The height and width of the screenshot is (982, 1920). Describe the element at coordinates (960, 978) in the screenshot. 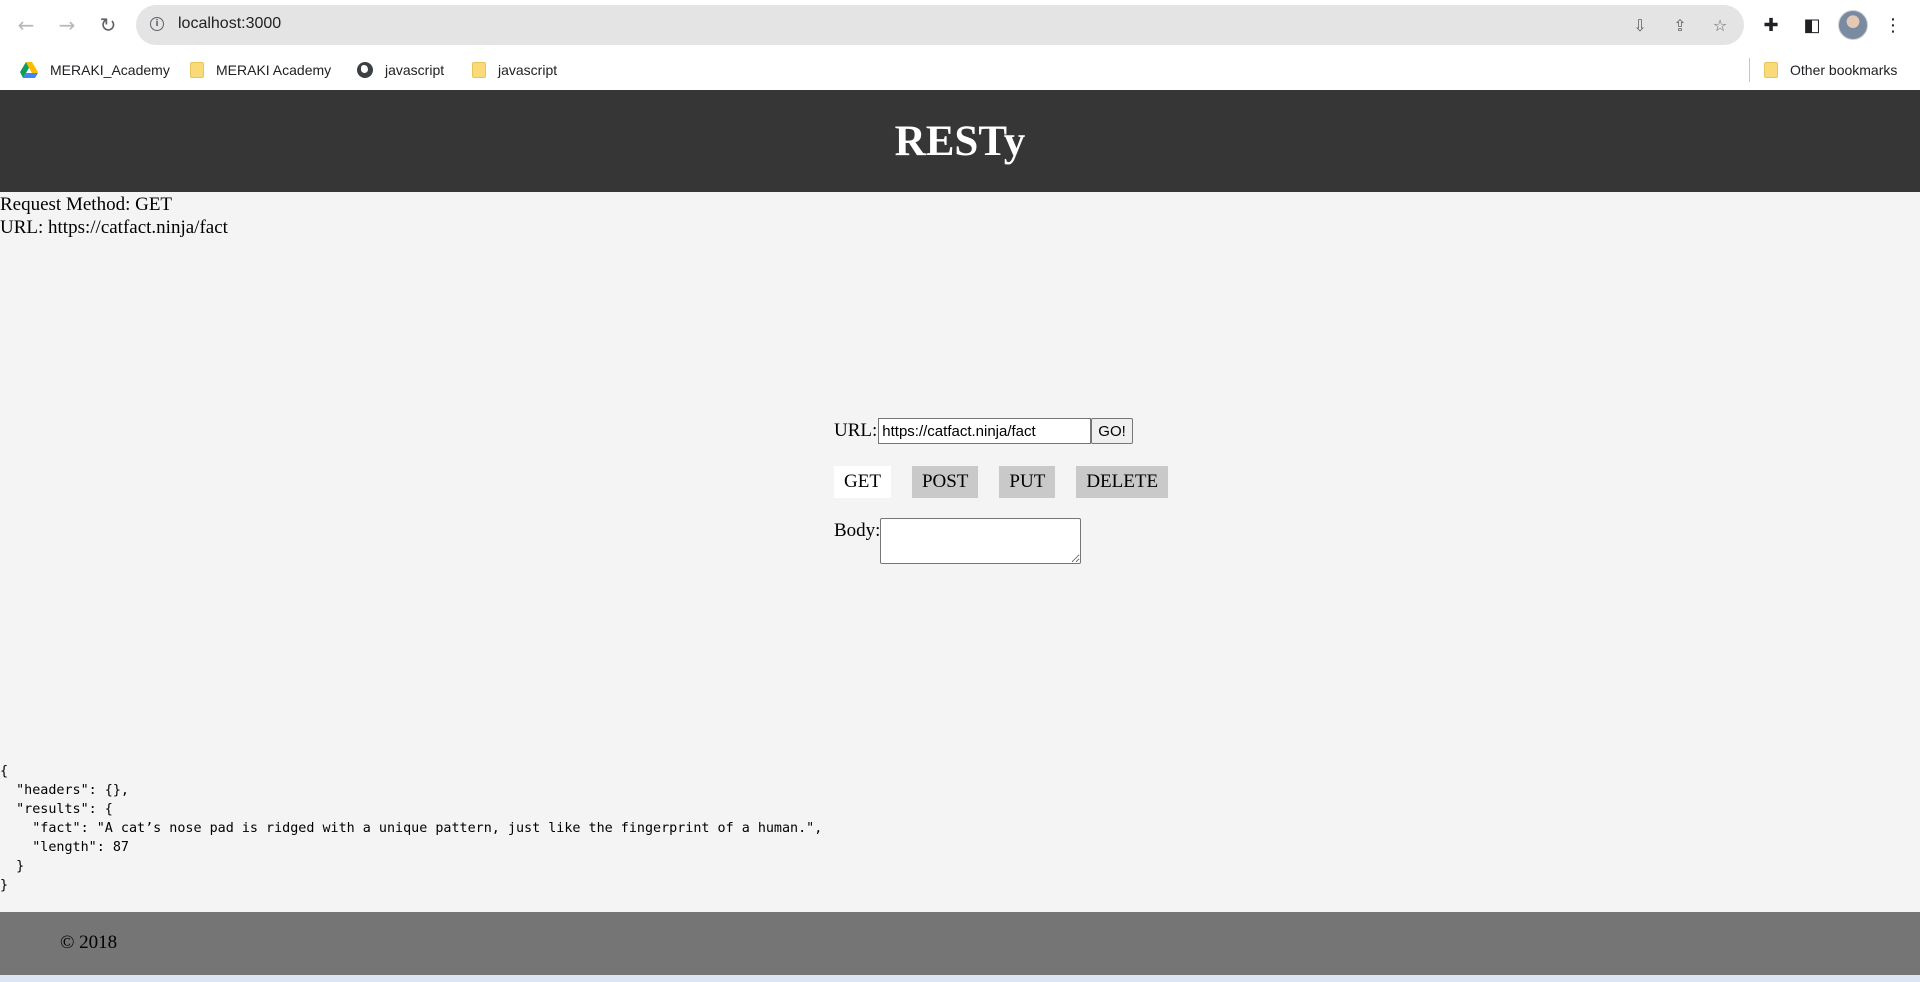

I see `window-bottom-edge` at that location.